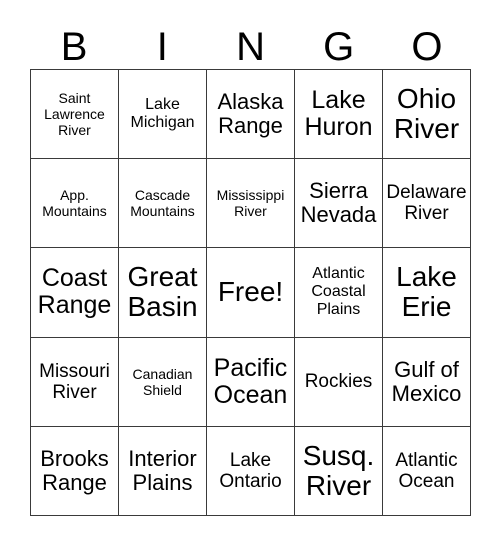  I want to click on bingo-cell-label: App. Mountains, so click(74, 203).